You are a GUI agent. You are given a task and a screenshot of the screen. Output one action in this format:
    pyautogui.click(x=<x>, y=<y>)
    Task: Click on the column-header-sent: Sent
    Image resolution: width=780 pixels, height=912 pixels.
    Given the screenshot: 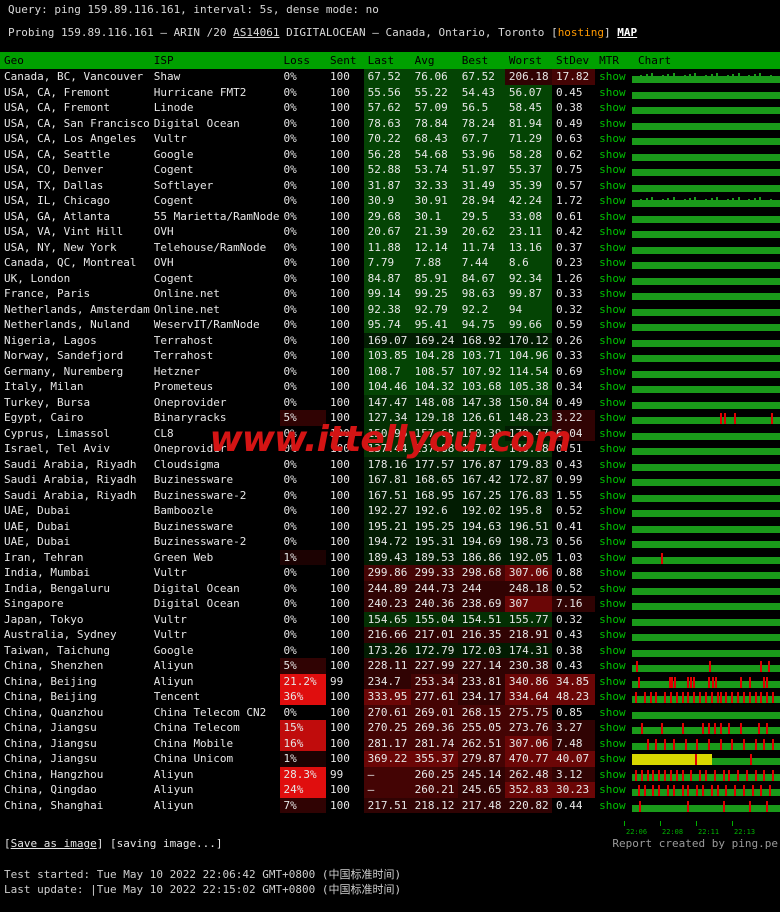 What is the action you would take?
    pyautogui.click(x=344, y=60)
    